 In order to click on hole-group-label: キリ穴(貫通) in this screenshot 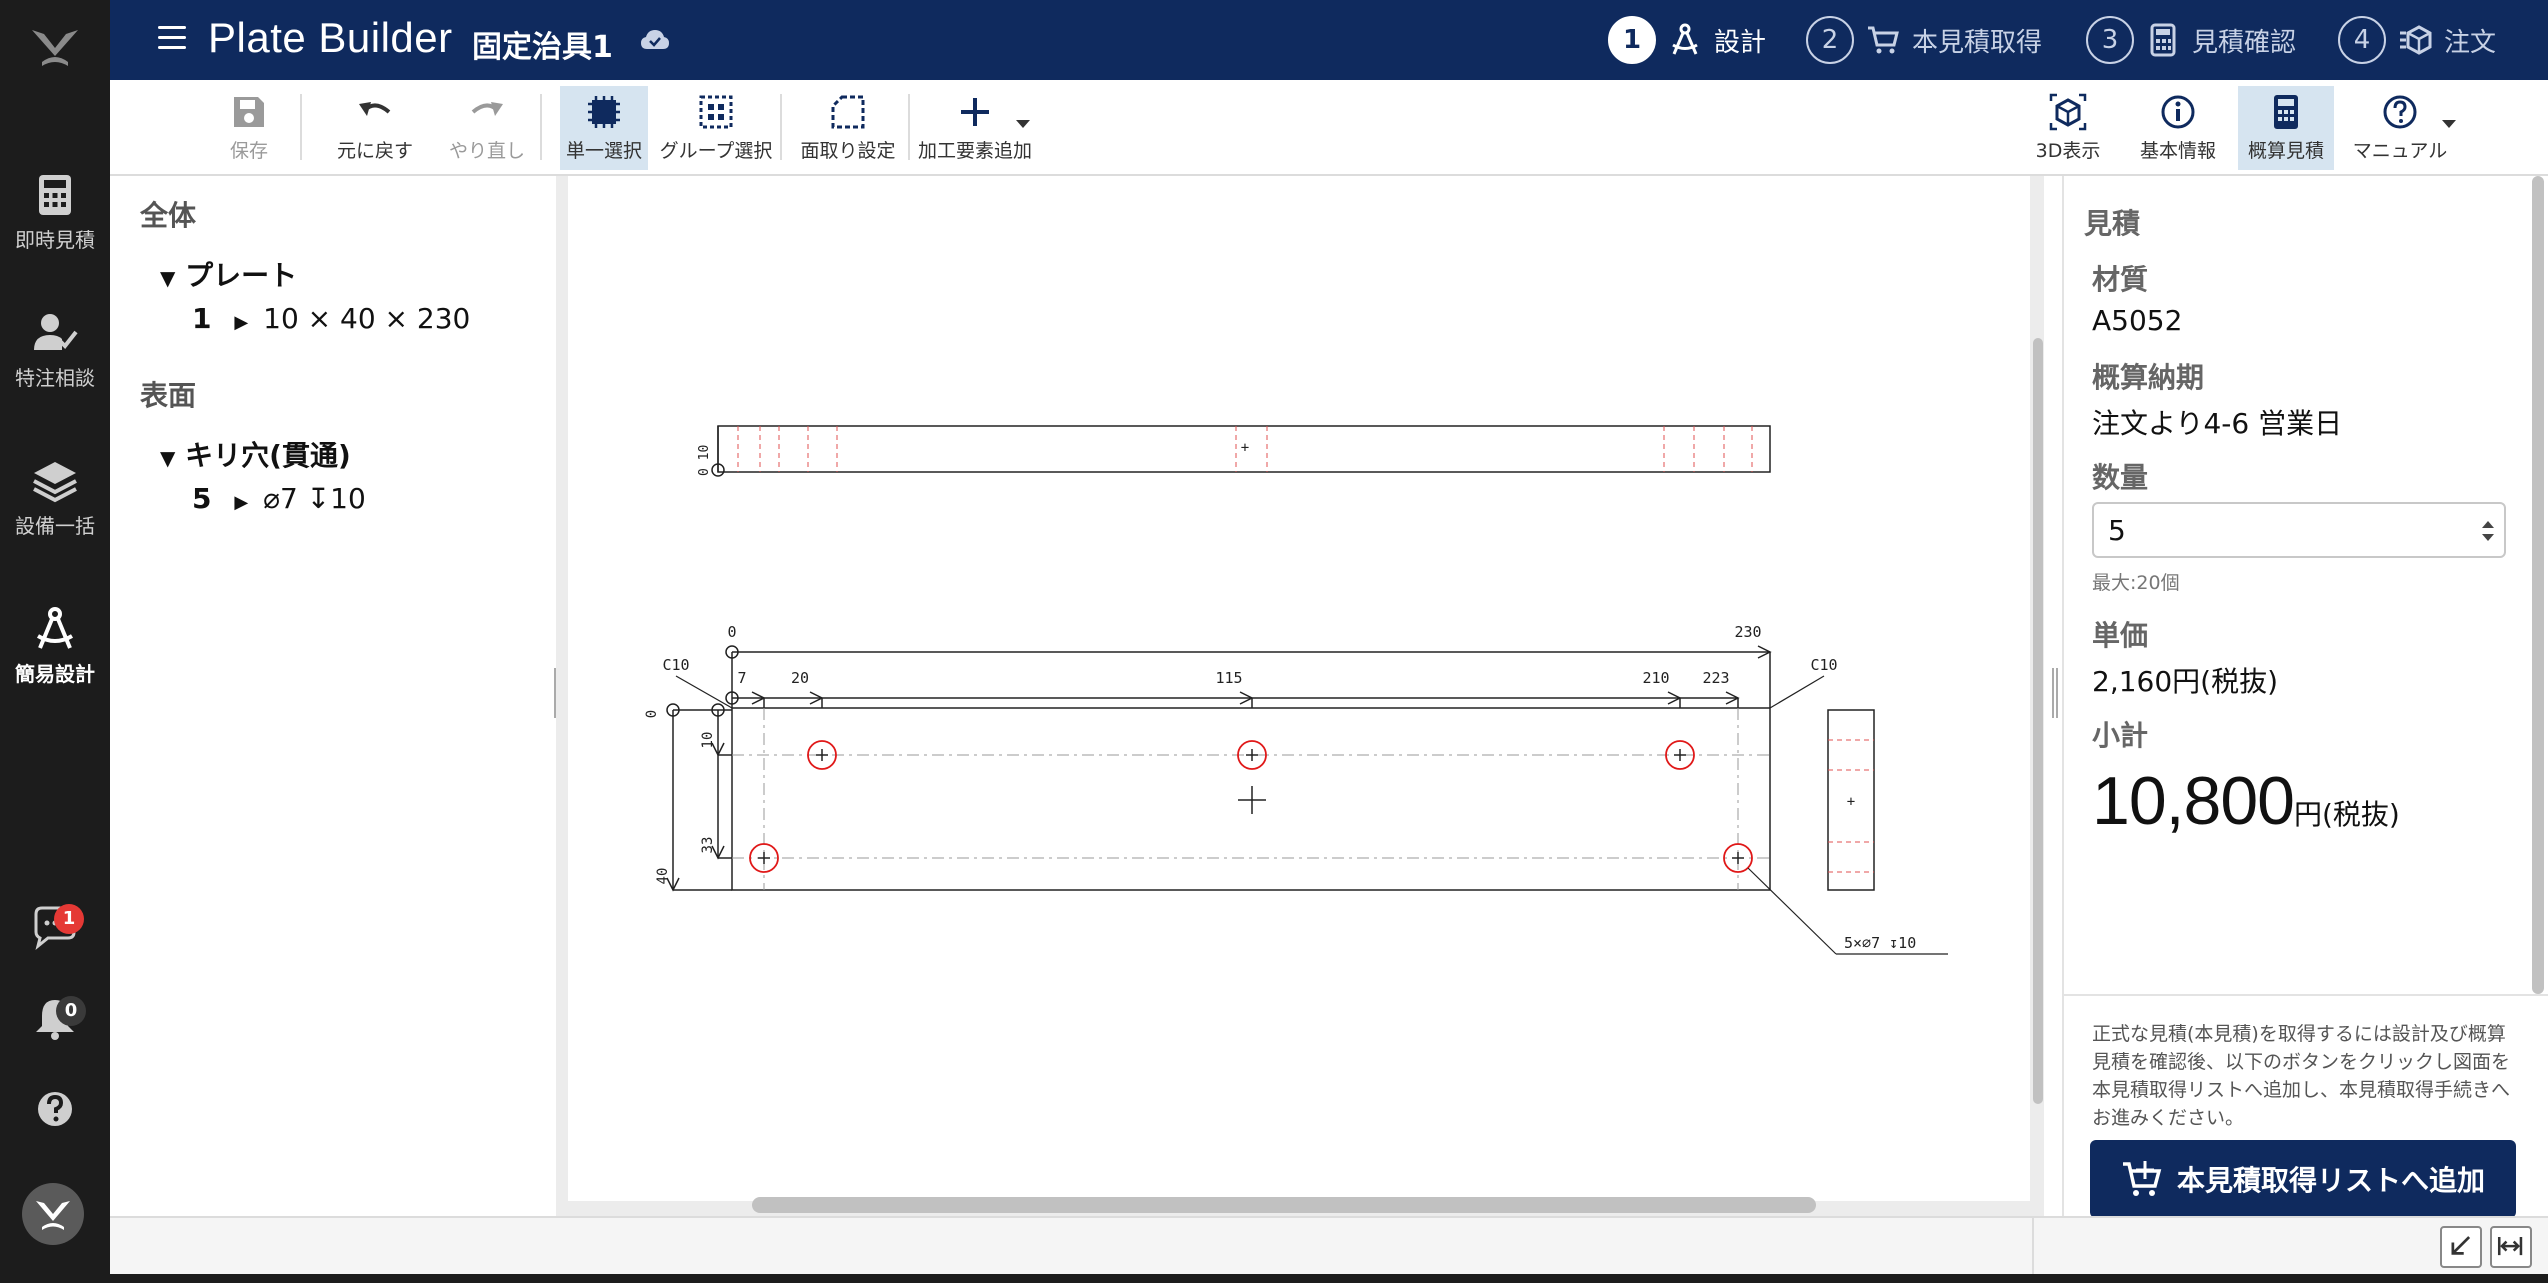, I will do `click(268, 455)`.